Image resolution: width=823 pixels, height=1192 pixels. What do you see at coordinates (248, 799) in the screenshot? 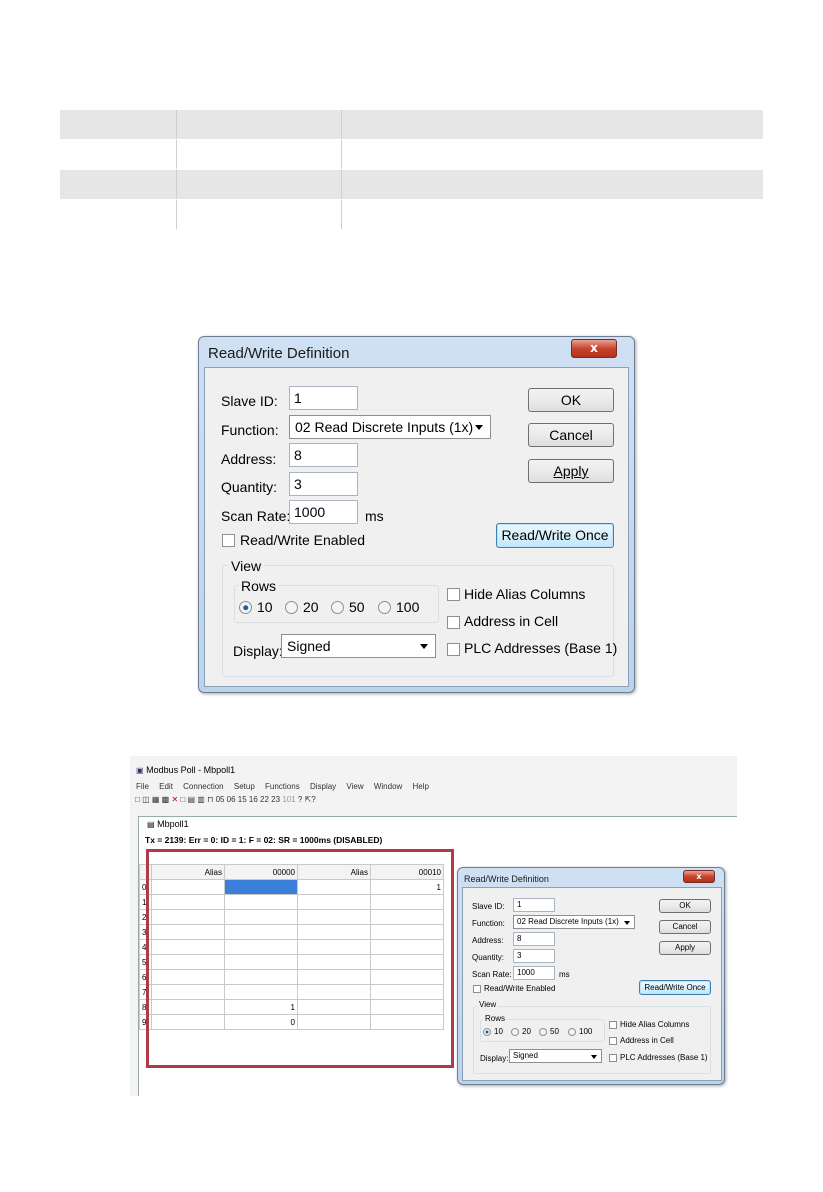
I see `function-codes: 05 06 15 16 22 23` at bounding box center [248, 799].